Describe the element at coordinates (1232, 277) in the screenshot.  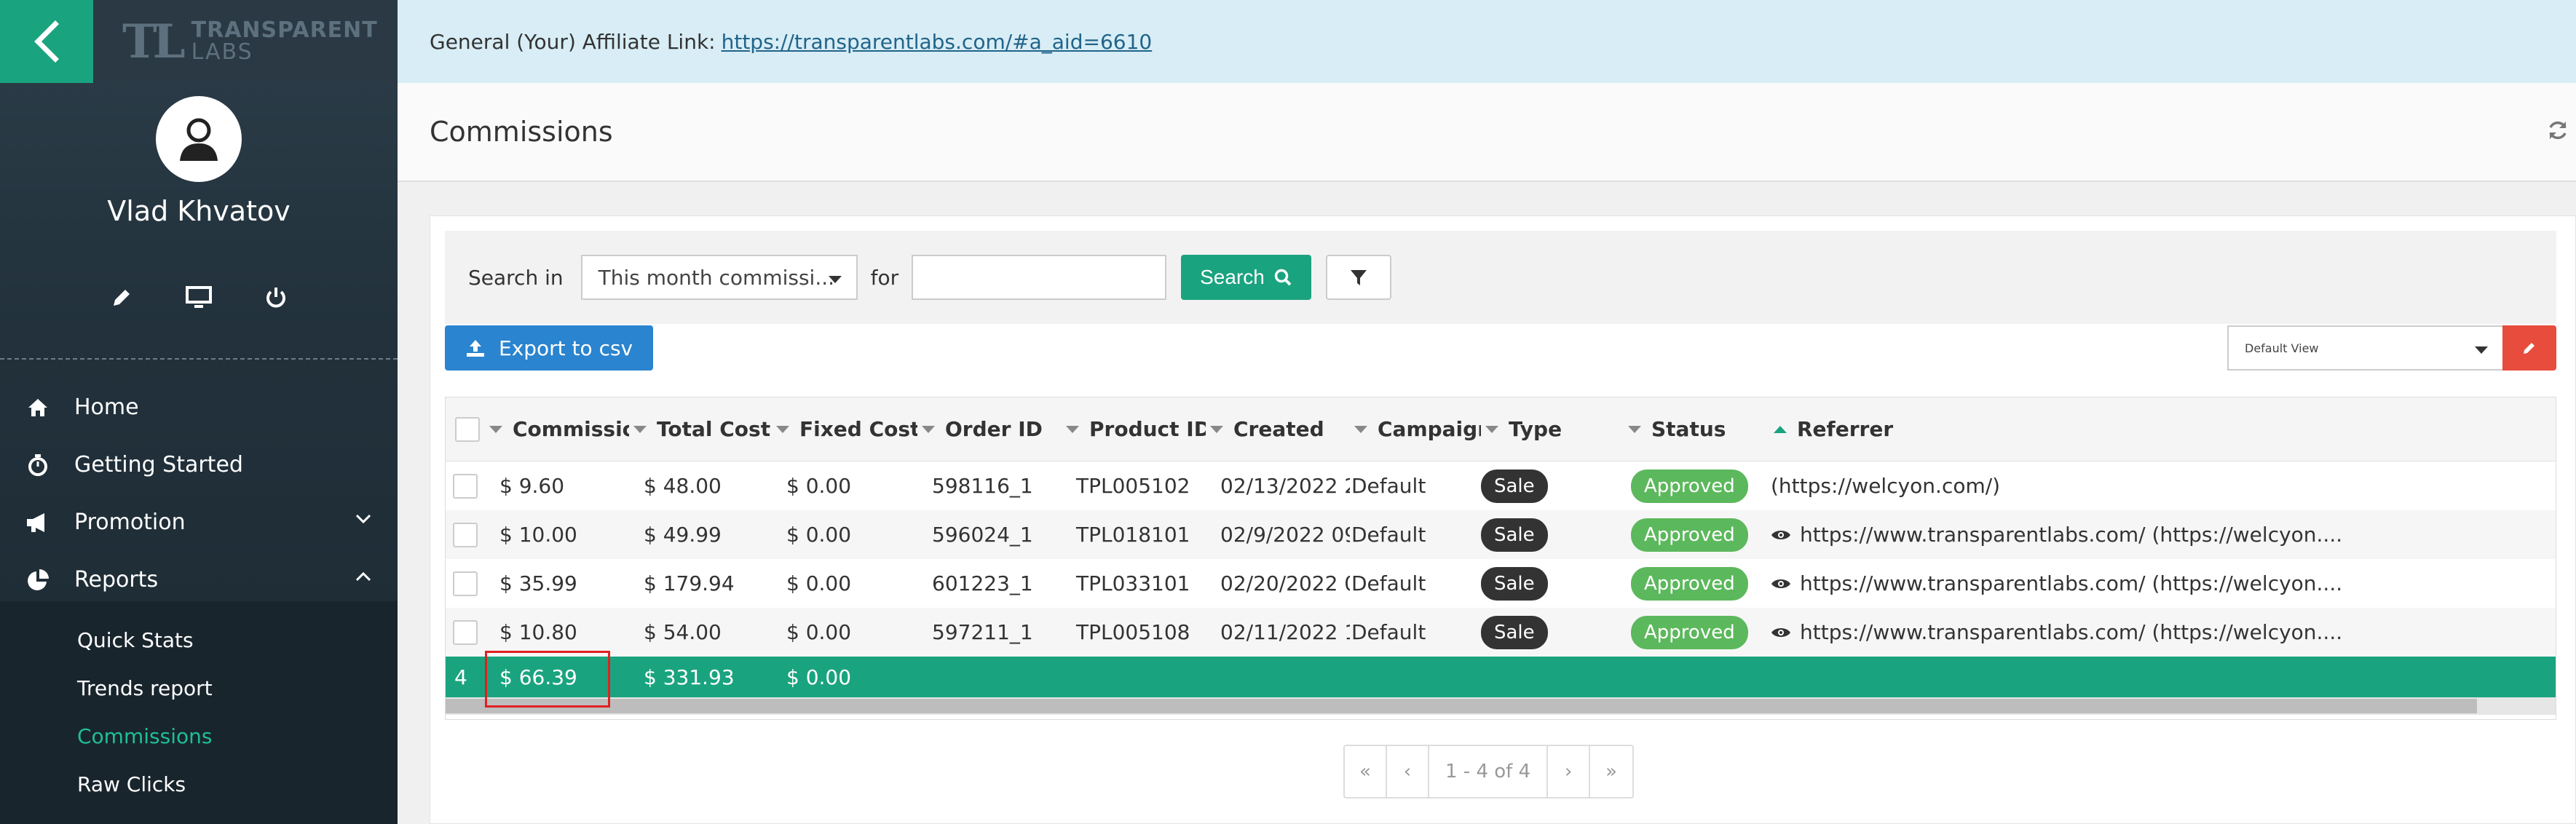
I see `search-button-label: Search` at that location.